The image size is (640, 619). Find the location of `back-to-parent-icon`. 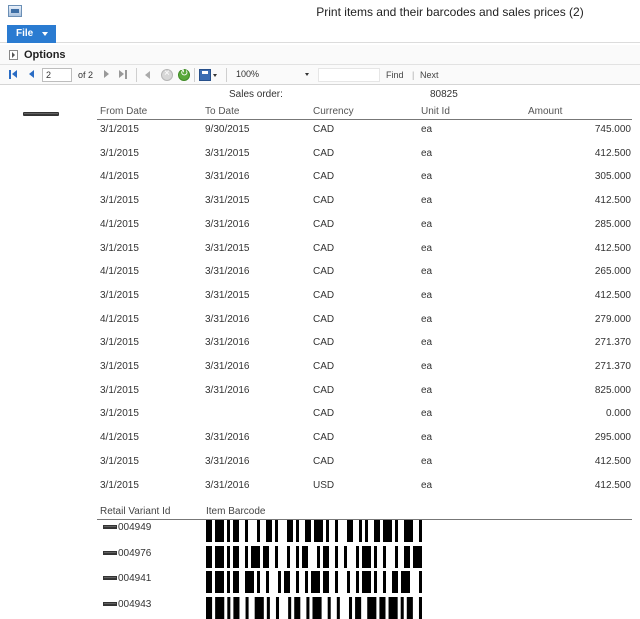

back-to-parent-icon is located at coordinates (148, 75).